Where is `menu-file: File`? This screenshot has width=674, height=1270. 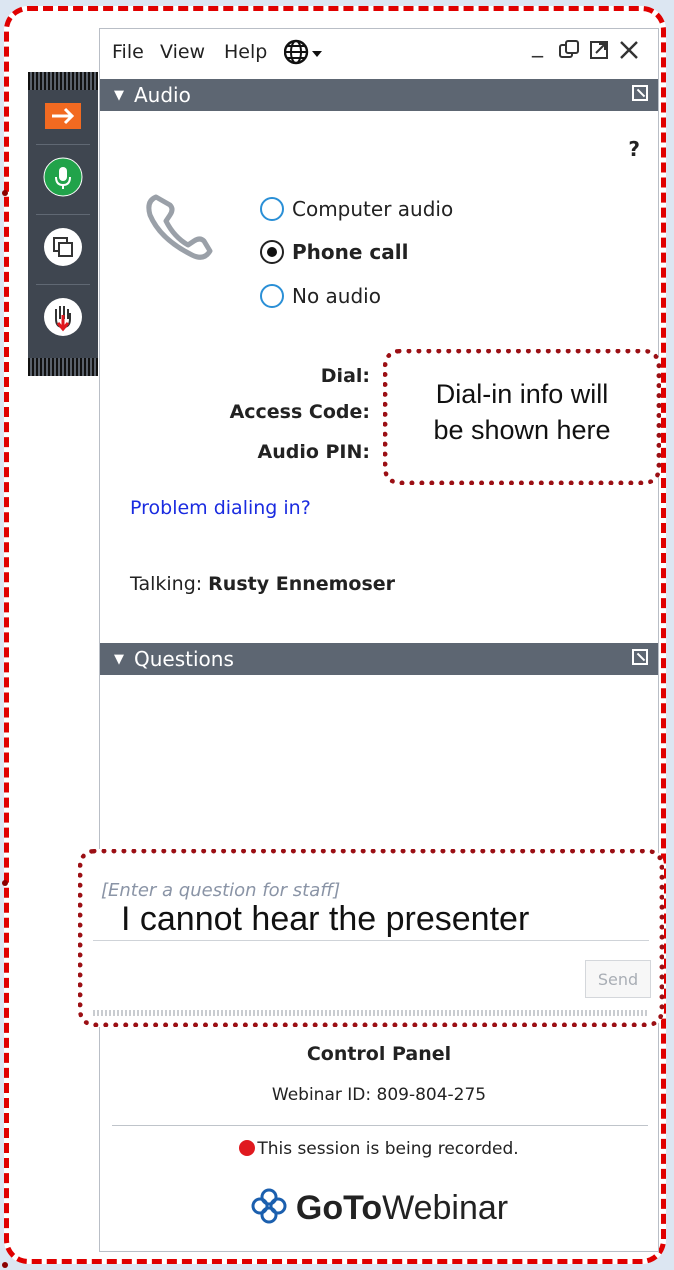
menu-file: File is located at coordinates (128, 52).